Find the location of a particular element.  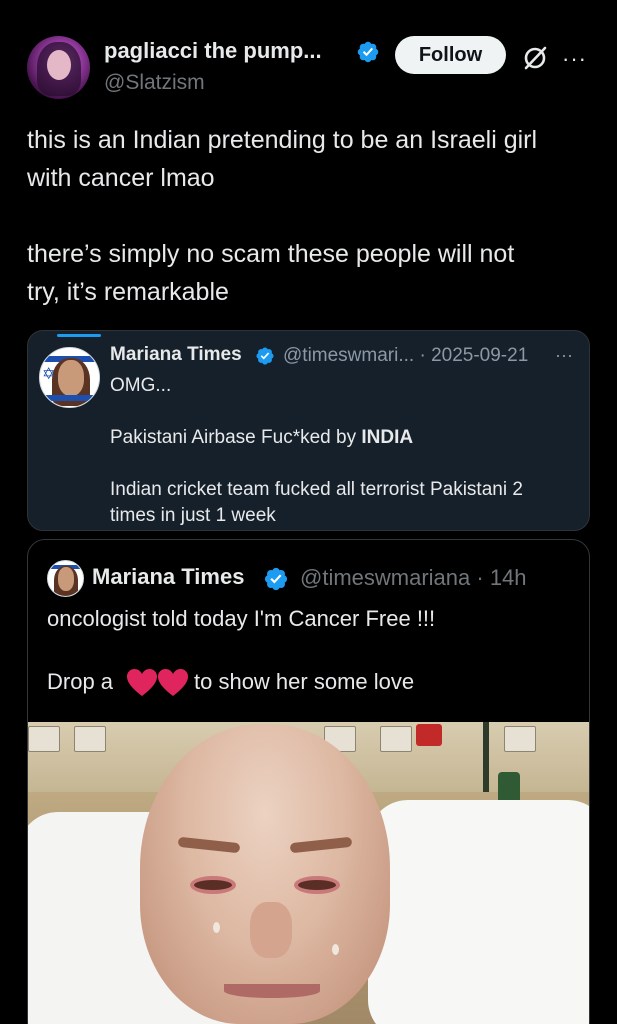

mouth is located at coordinates (272, 991).